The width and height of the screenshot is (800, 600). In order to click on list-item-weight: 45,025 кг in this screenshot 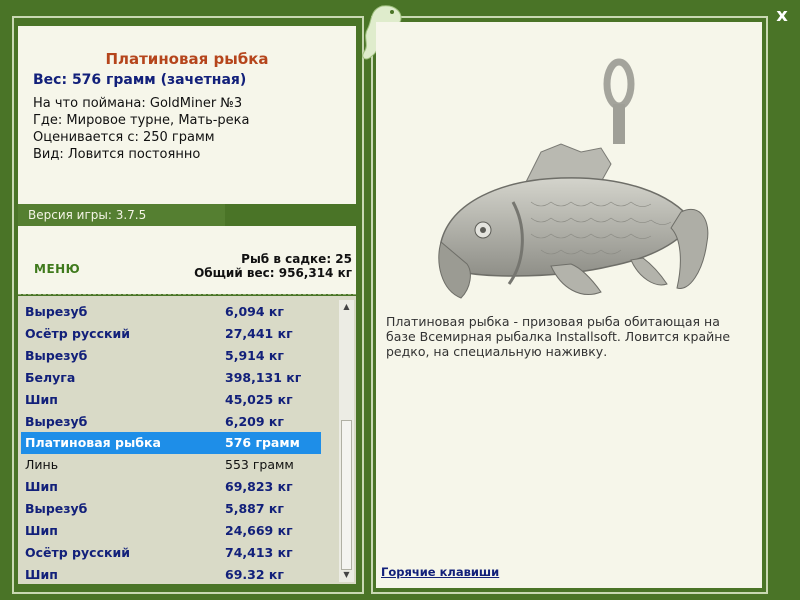, I will do `click(259, 399)`.